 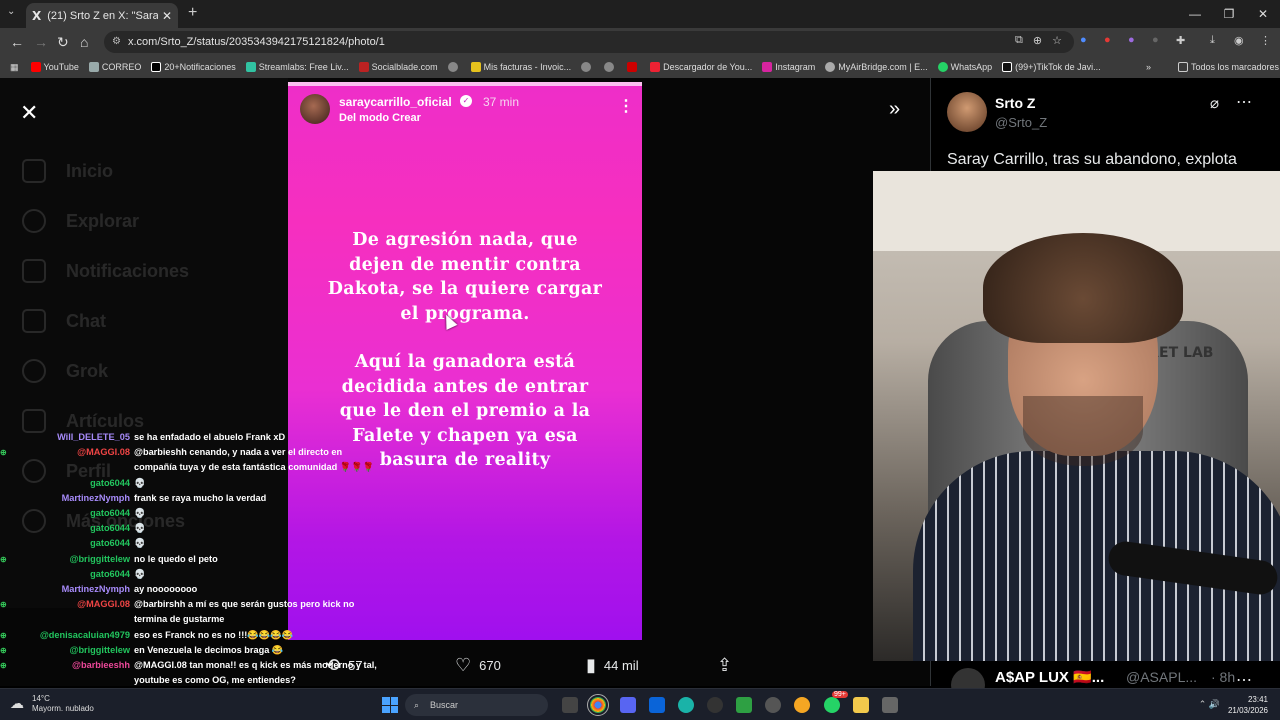 I want to click on system-tray-icons: ⌃ 🔊, so click(x=1209, y=704).